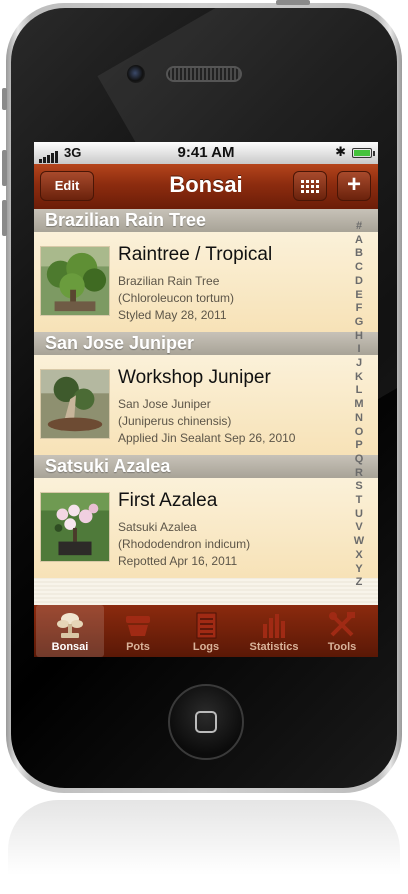 Image resolution: width=408 pixels, height=894 pixels. I want to click on index-letter: O, so click(359, 433).